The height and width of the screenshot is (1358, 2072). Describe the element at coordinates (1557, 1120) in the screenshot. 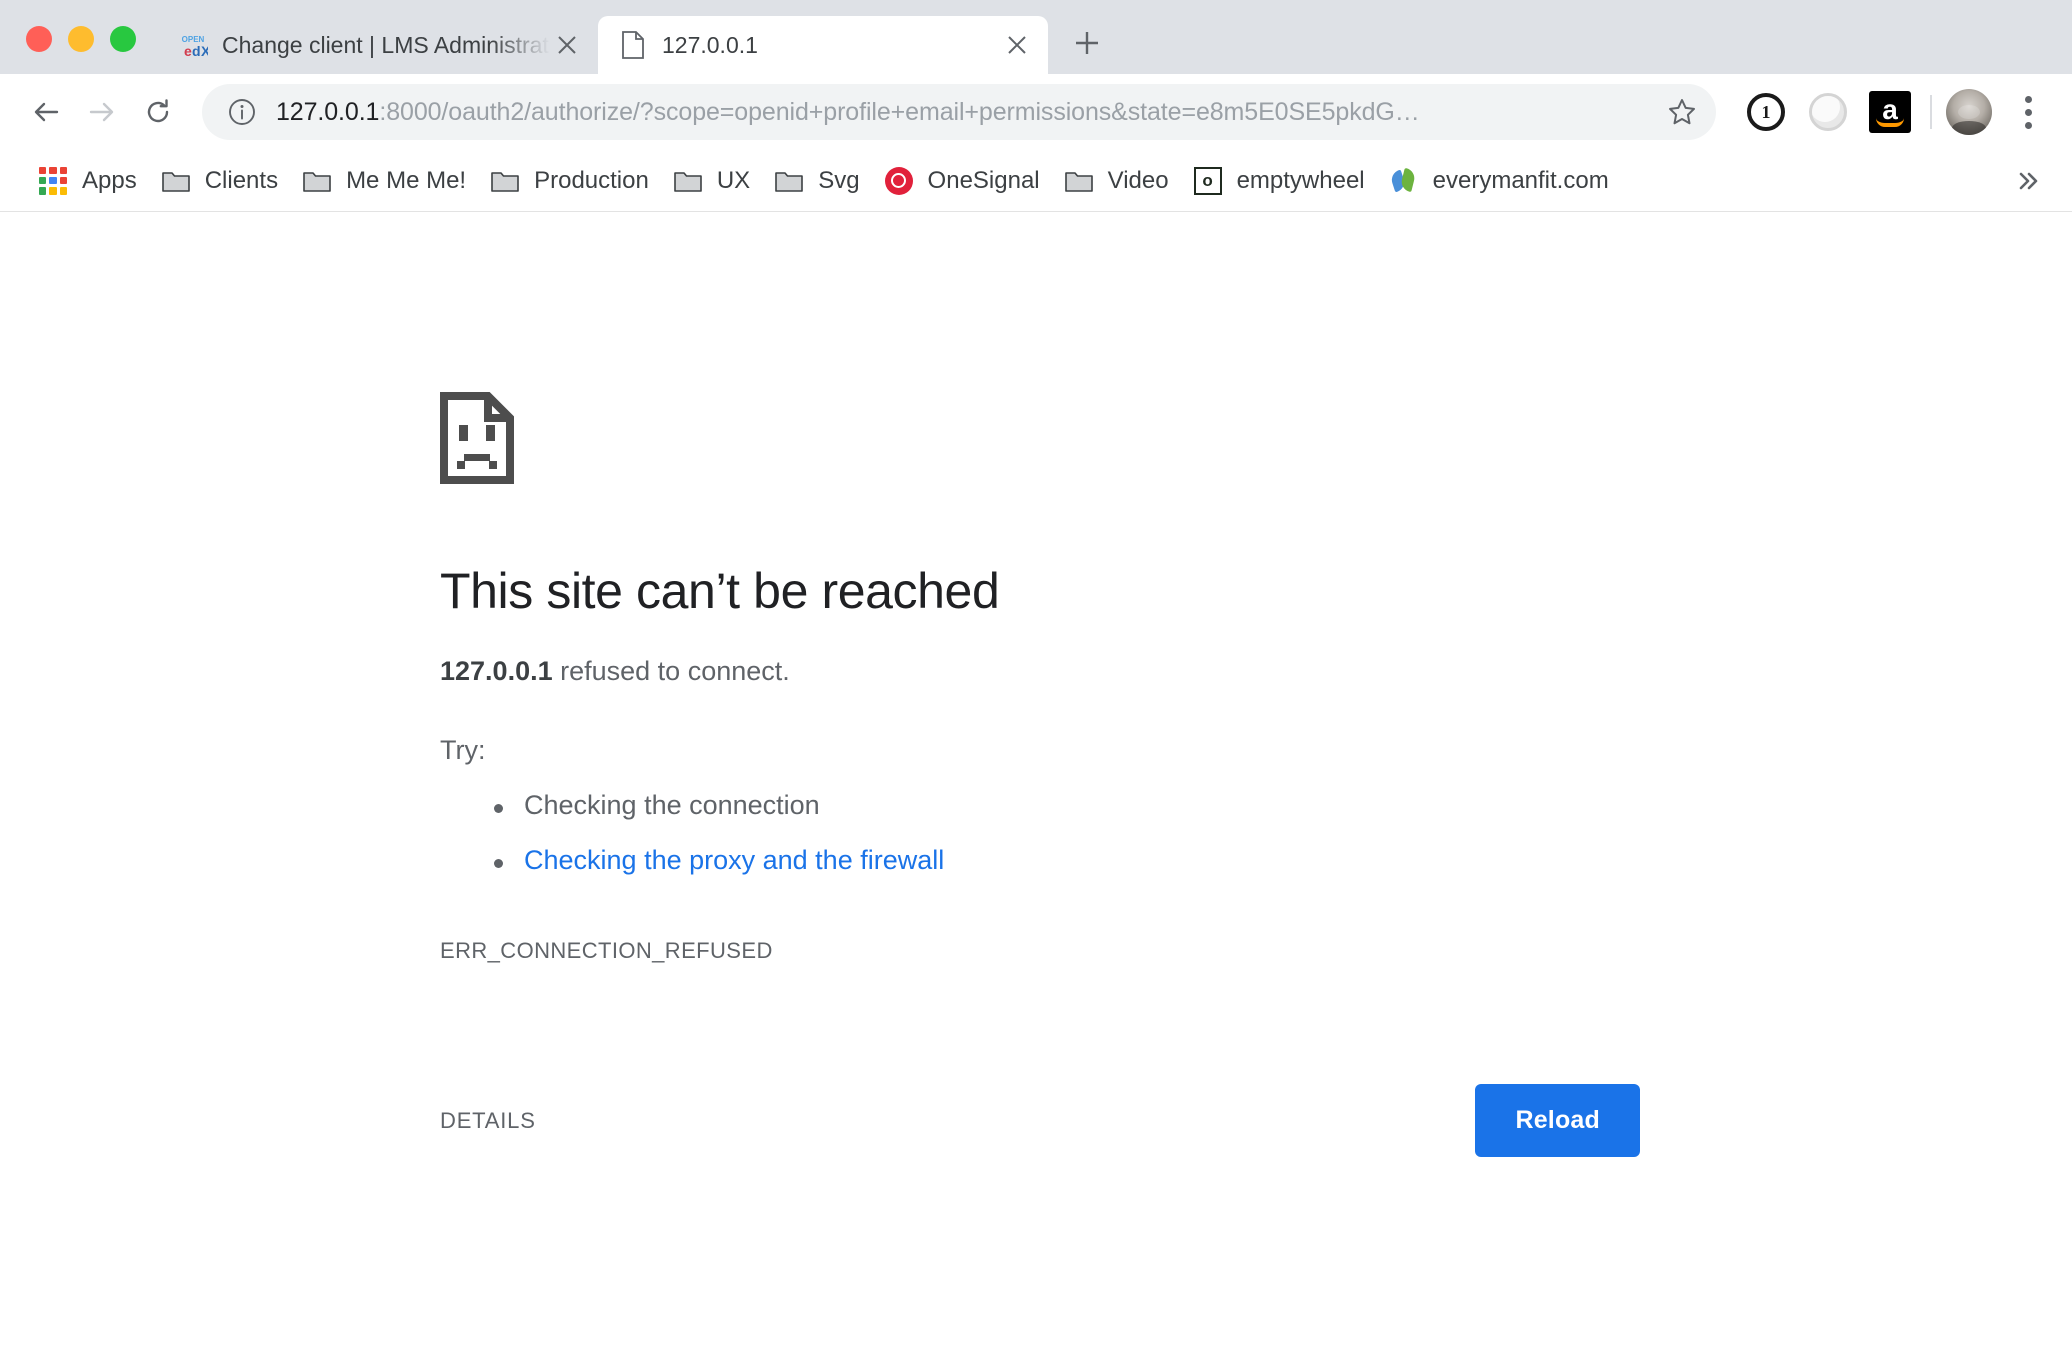

I see `reload-page-button: Reload` at that location.